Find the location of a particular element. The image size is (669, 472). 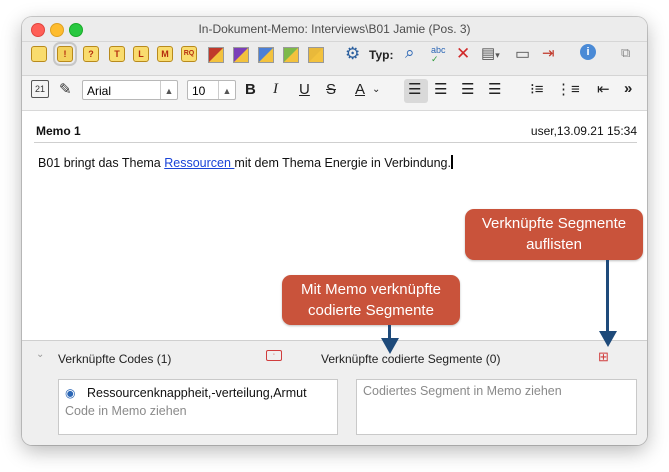

linked-segments-label: Verknüpfte codierte Segmente (0) is located at coordinates (411, 359).